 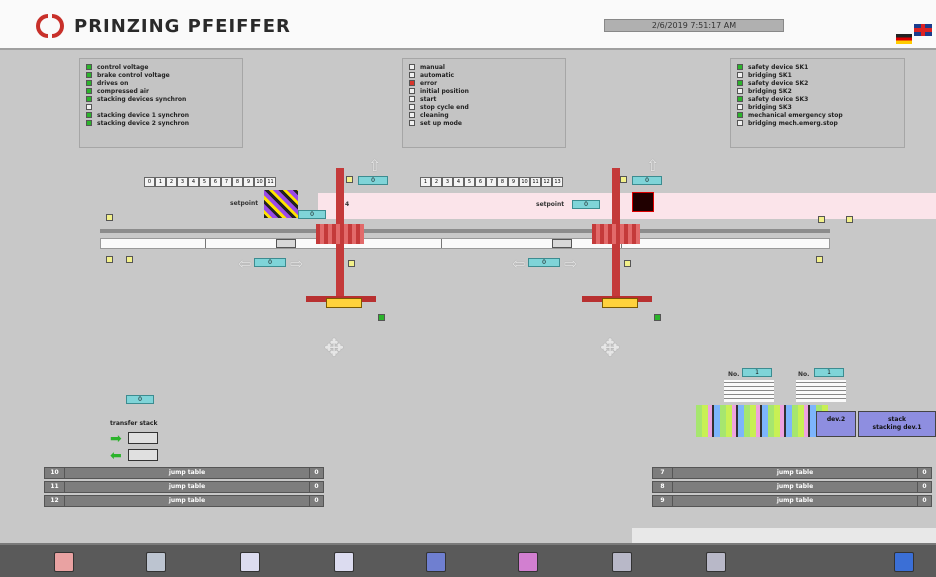 What do you see at coordinates (513, 182) in the screenshot?
I see `counter-cell: 9` at bounding box center [513, 182].